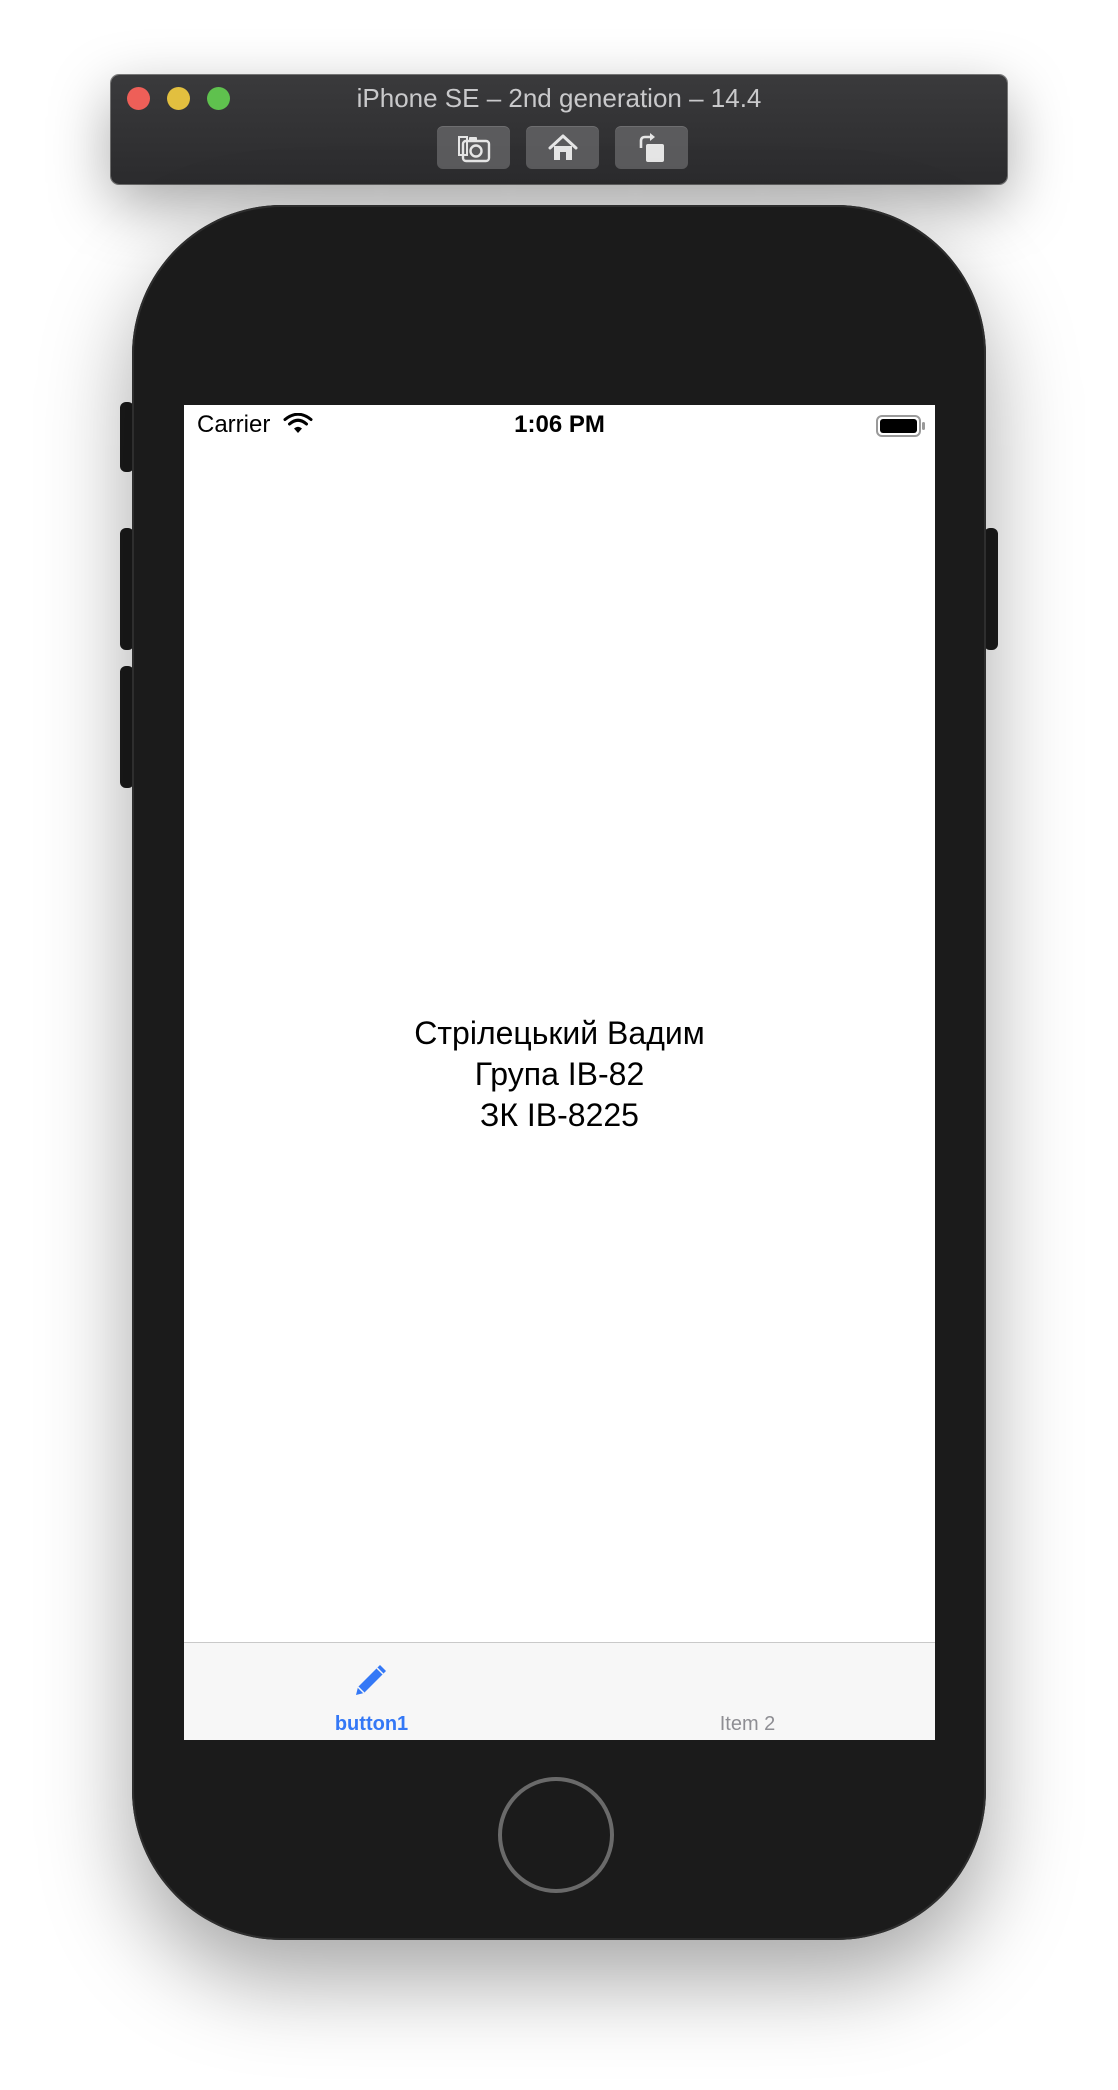 The image size is (1118, 2090). What do you see at coordinates (559, 1033) in the screenshot?
I see `student-name: Стрілецький Вадим` at bounding box center [559, 1033].